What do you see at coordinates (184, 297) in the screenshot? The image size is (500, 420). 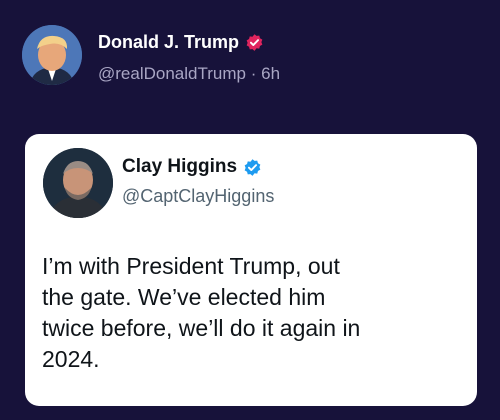 I see `post-text-line: the gate. We’ve elected him` at bounding box center [184, 297].